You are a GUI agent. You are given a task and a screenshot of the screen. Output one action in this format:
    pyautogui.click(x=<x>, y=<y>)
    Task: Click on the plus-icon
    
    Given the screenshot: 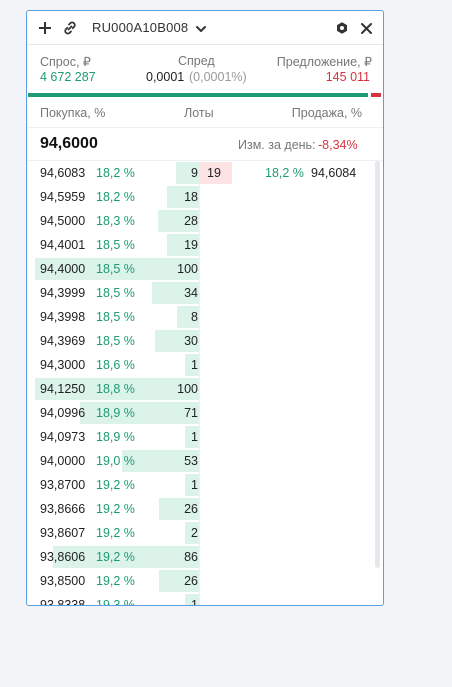 What is the action you would take?
    pyautogui.click(x=45, y=28)
    